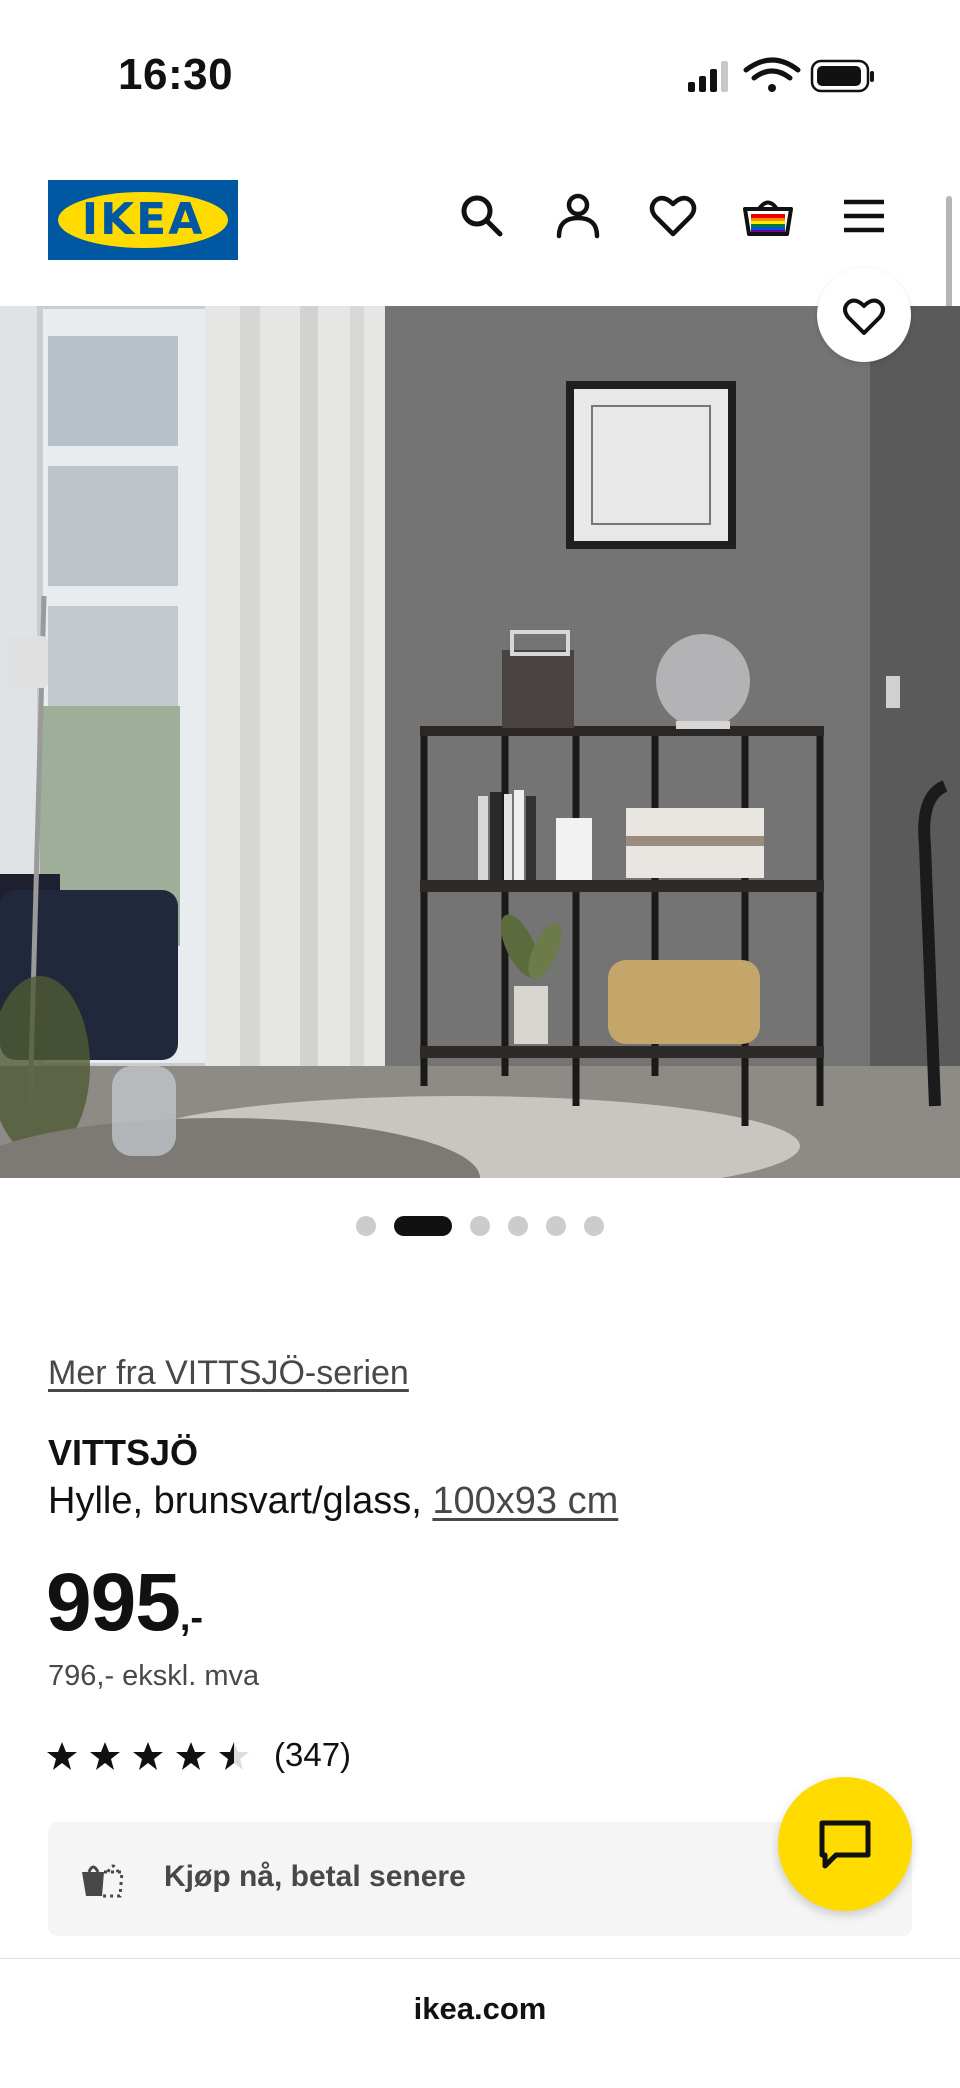 The image size is (960, 2088). Describe the element at coordinates (864, 216) in the screenshot. I see `menu-icon` at that location.